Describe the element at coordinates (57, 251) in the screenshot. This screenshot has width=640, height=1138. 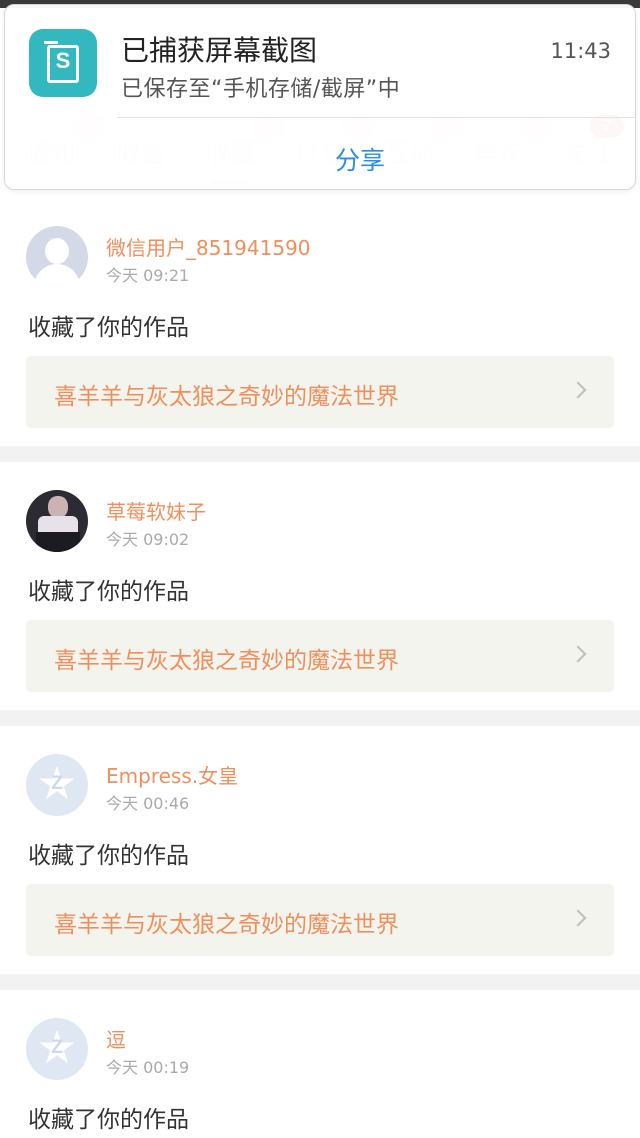
I see `avatar-head` at that location.